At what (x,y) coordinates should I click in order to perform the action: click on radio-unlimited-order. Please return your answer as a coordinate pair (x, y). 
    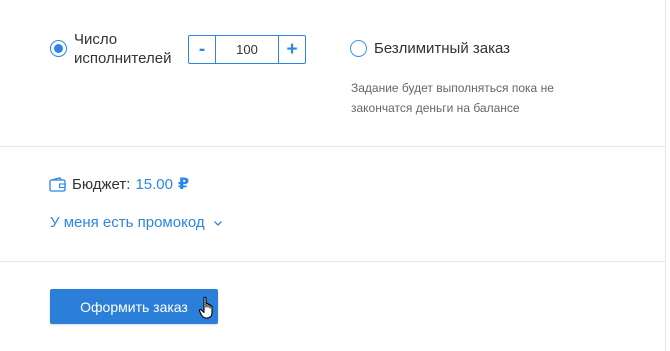
    Looking at the image, I should click on (358, 48).